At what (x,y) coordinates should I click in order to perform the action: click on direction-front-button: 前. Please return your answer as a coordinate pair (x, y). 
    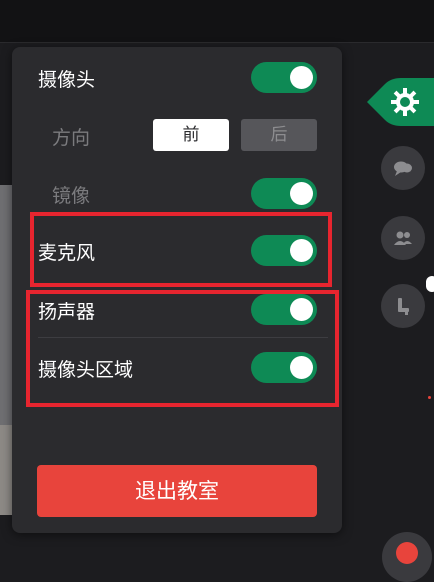
    Looking at the image, I should click on (191, 135).